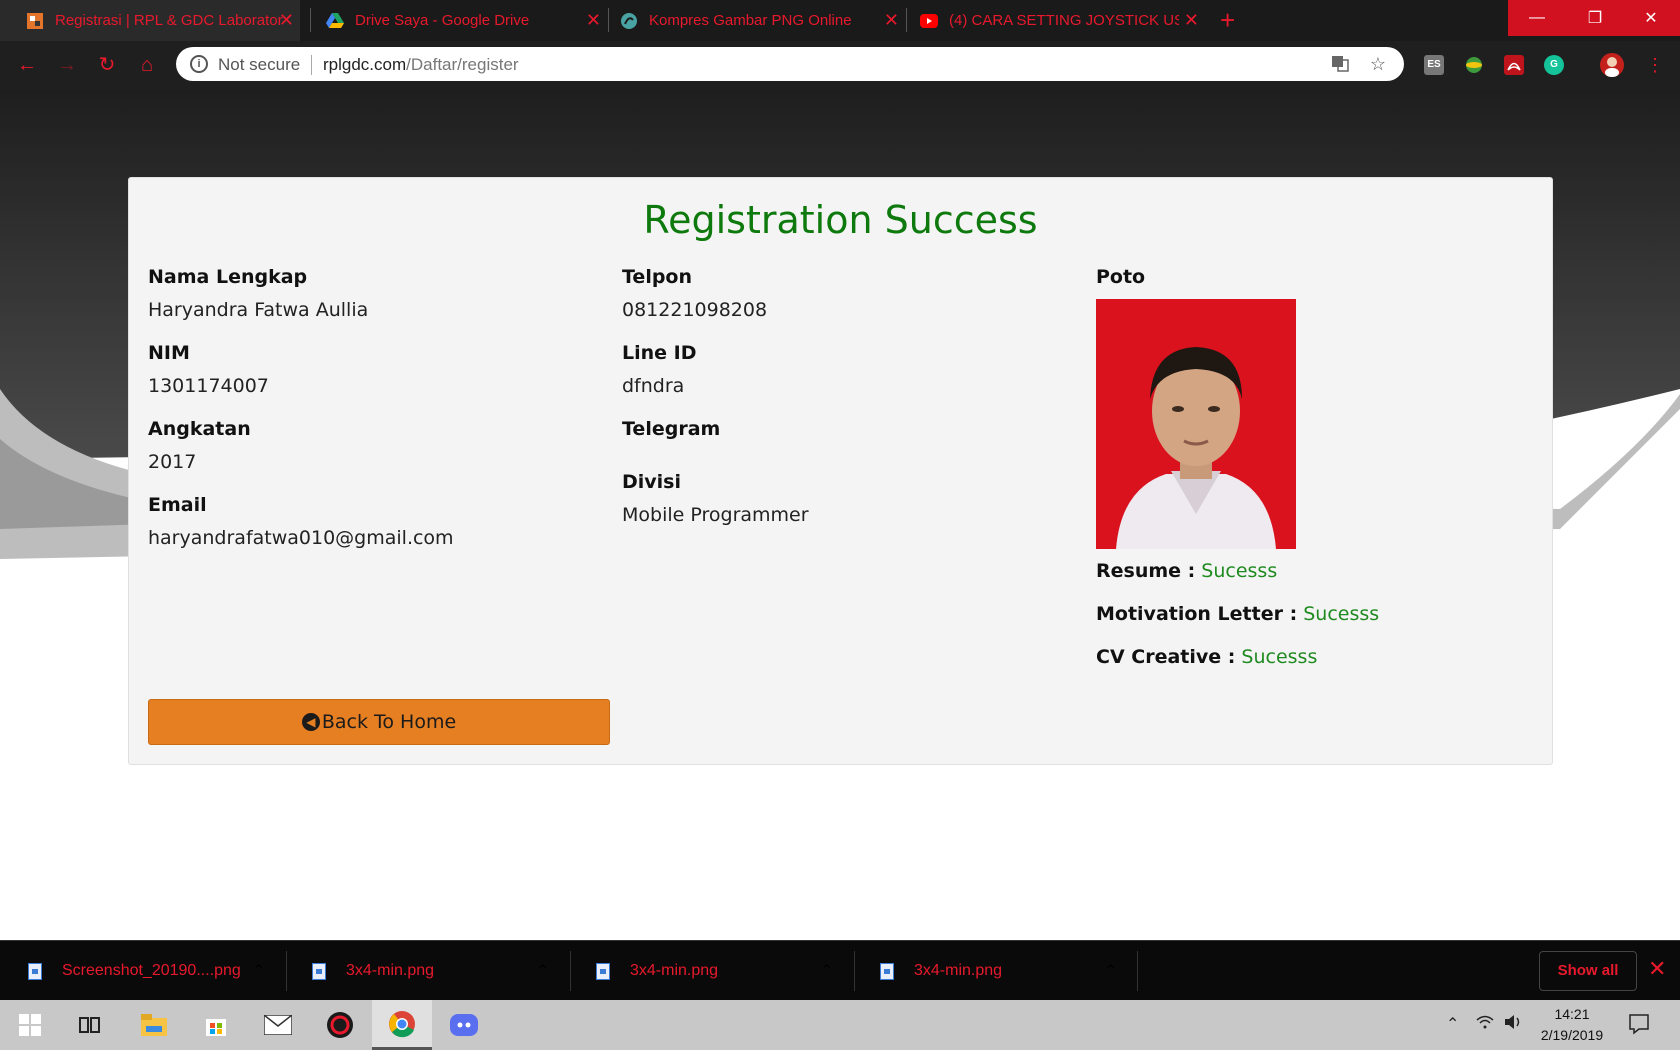 Image resolution: width=1680 pixels, height=1050 pixels. Describe the element at coordinates (278, 1025) in the screenshot. I see `mail-icon` at that location.